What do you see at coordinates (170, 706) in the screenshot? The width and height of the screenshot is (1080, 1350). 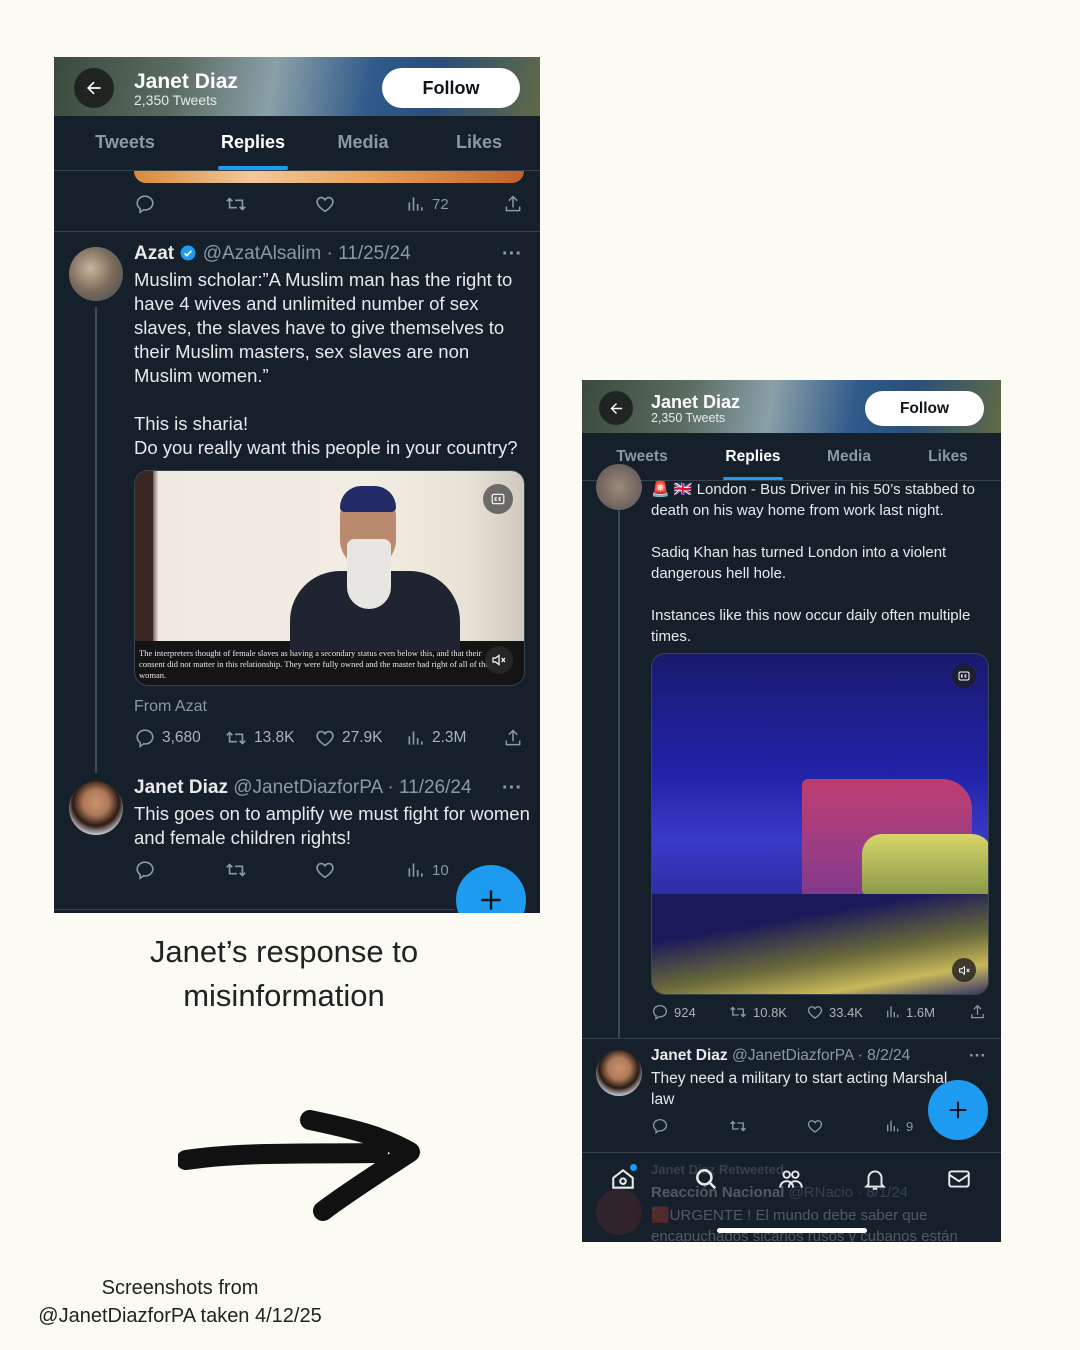 I see `from-label: From Azat` at bounding box center [170, 706].